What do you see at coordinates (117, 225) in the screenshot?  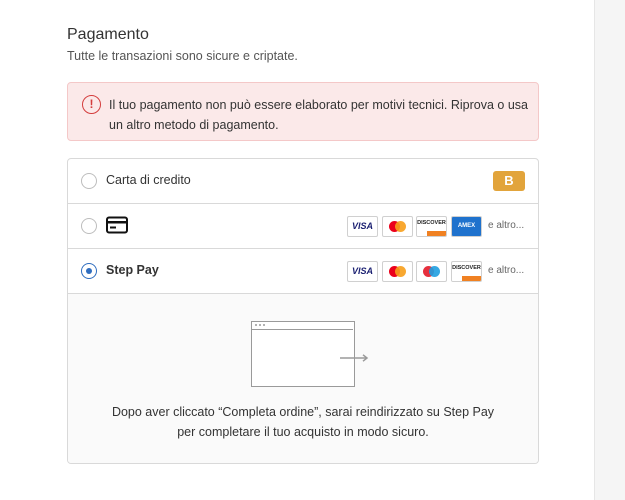 I see `credit-card-icon` at bounding box center [117, 225].